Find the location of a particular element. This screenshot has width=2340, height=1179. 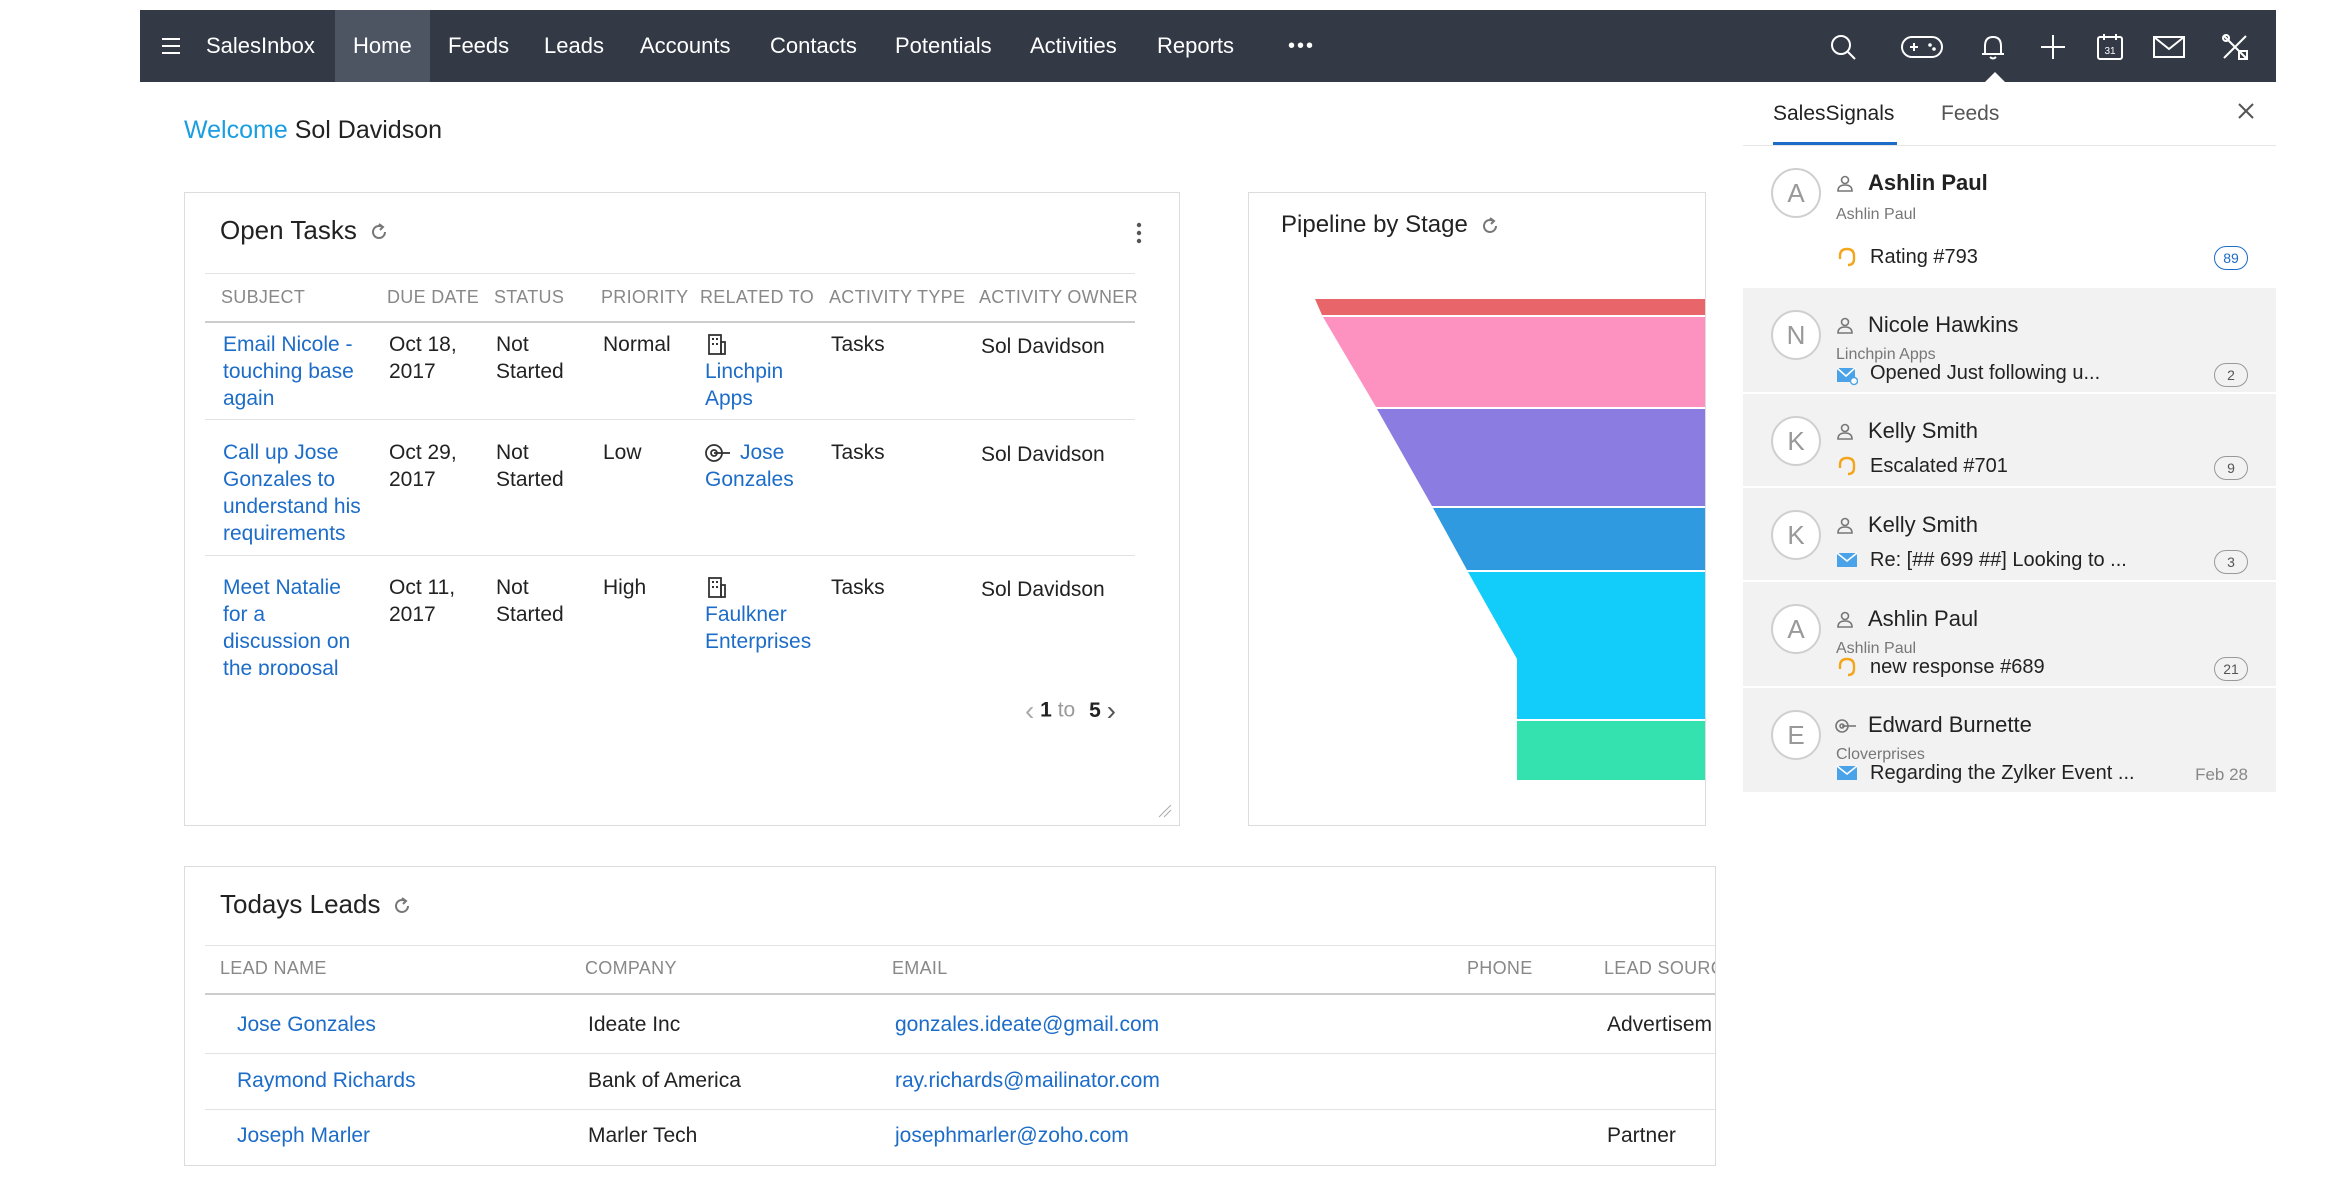

column-header-activity-owner: ACTIVITY OWNER is located at coordinates (1058, 297).